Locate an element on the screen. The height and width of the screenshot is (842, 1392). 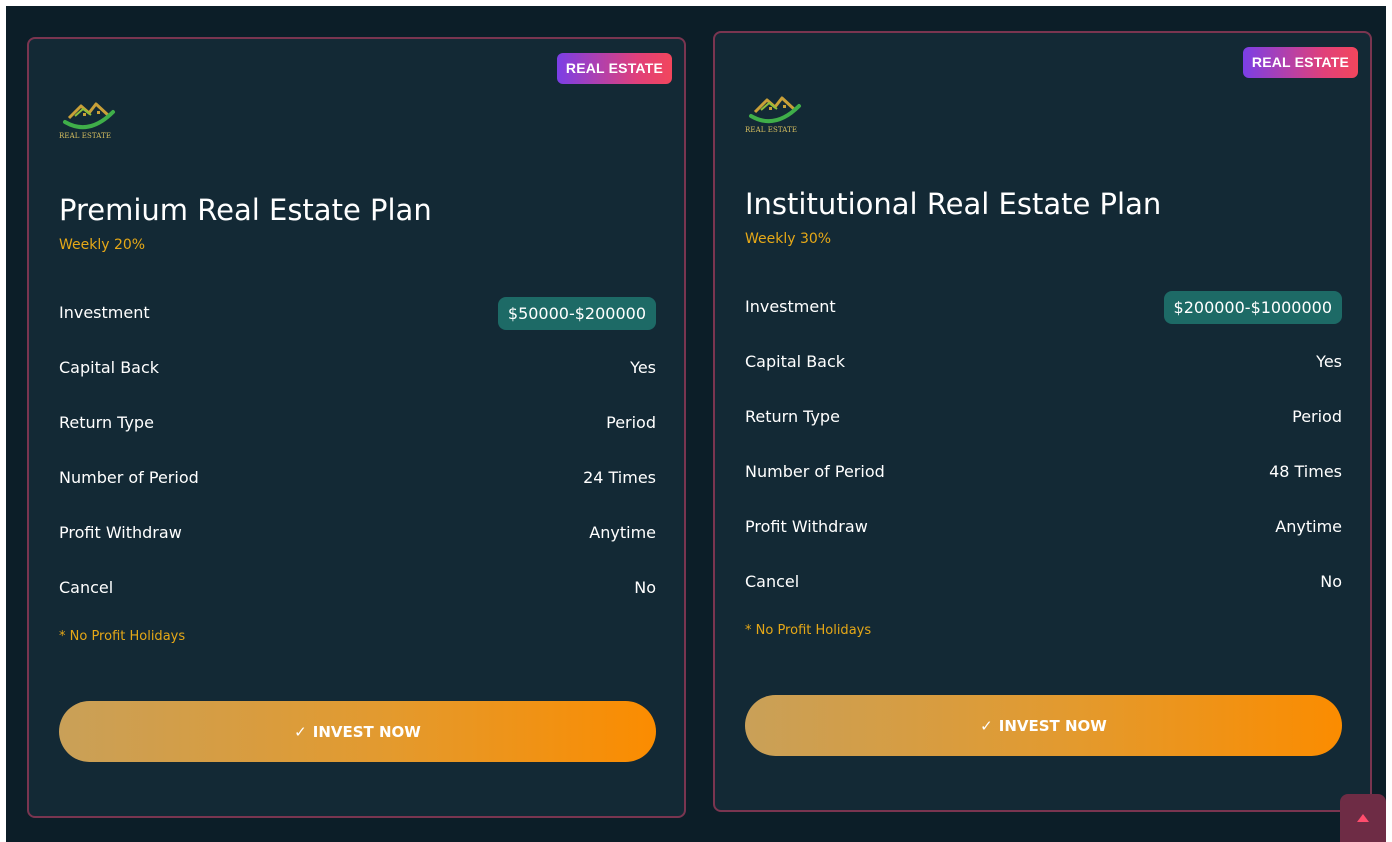
detail-row-number-of-period: Number of Period 24 Times is located at coordinates (357, 489).